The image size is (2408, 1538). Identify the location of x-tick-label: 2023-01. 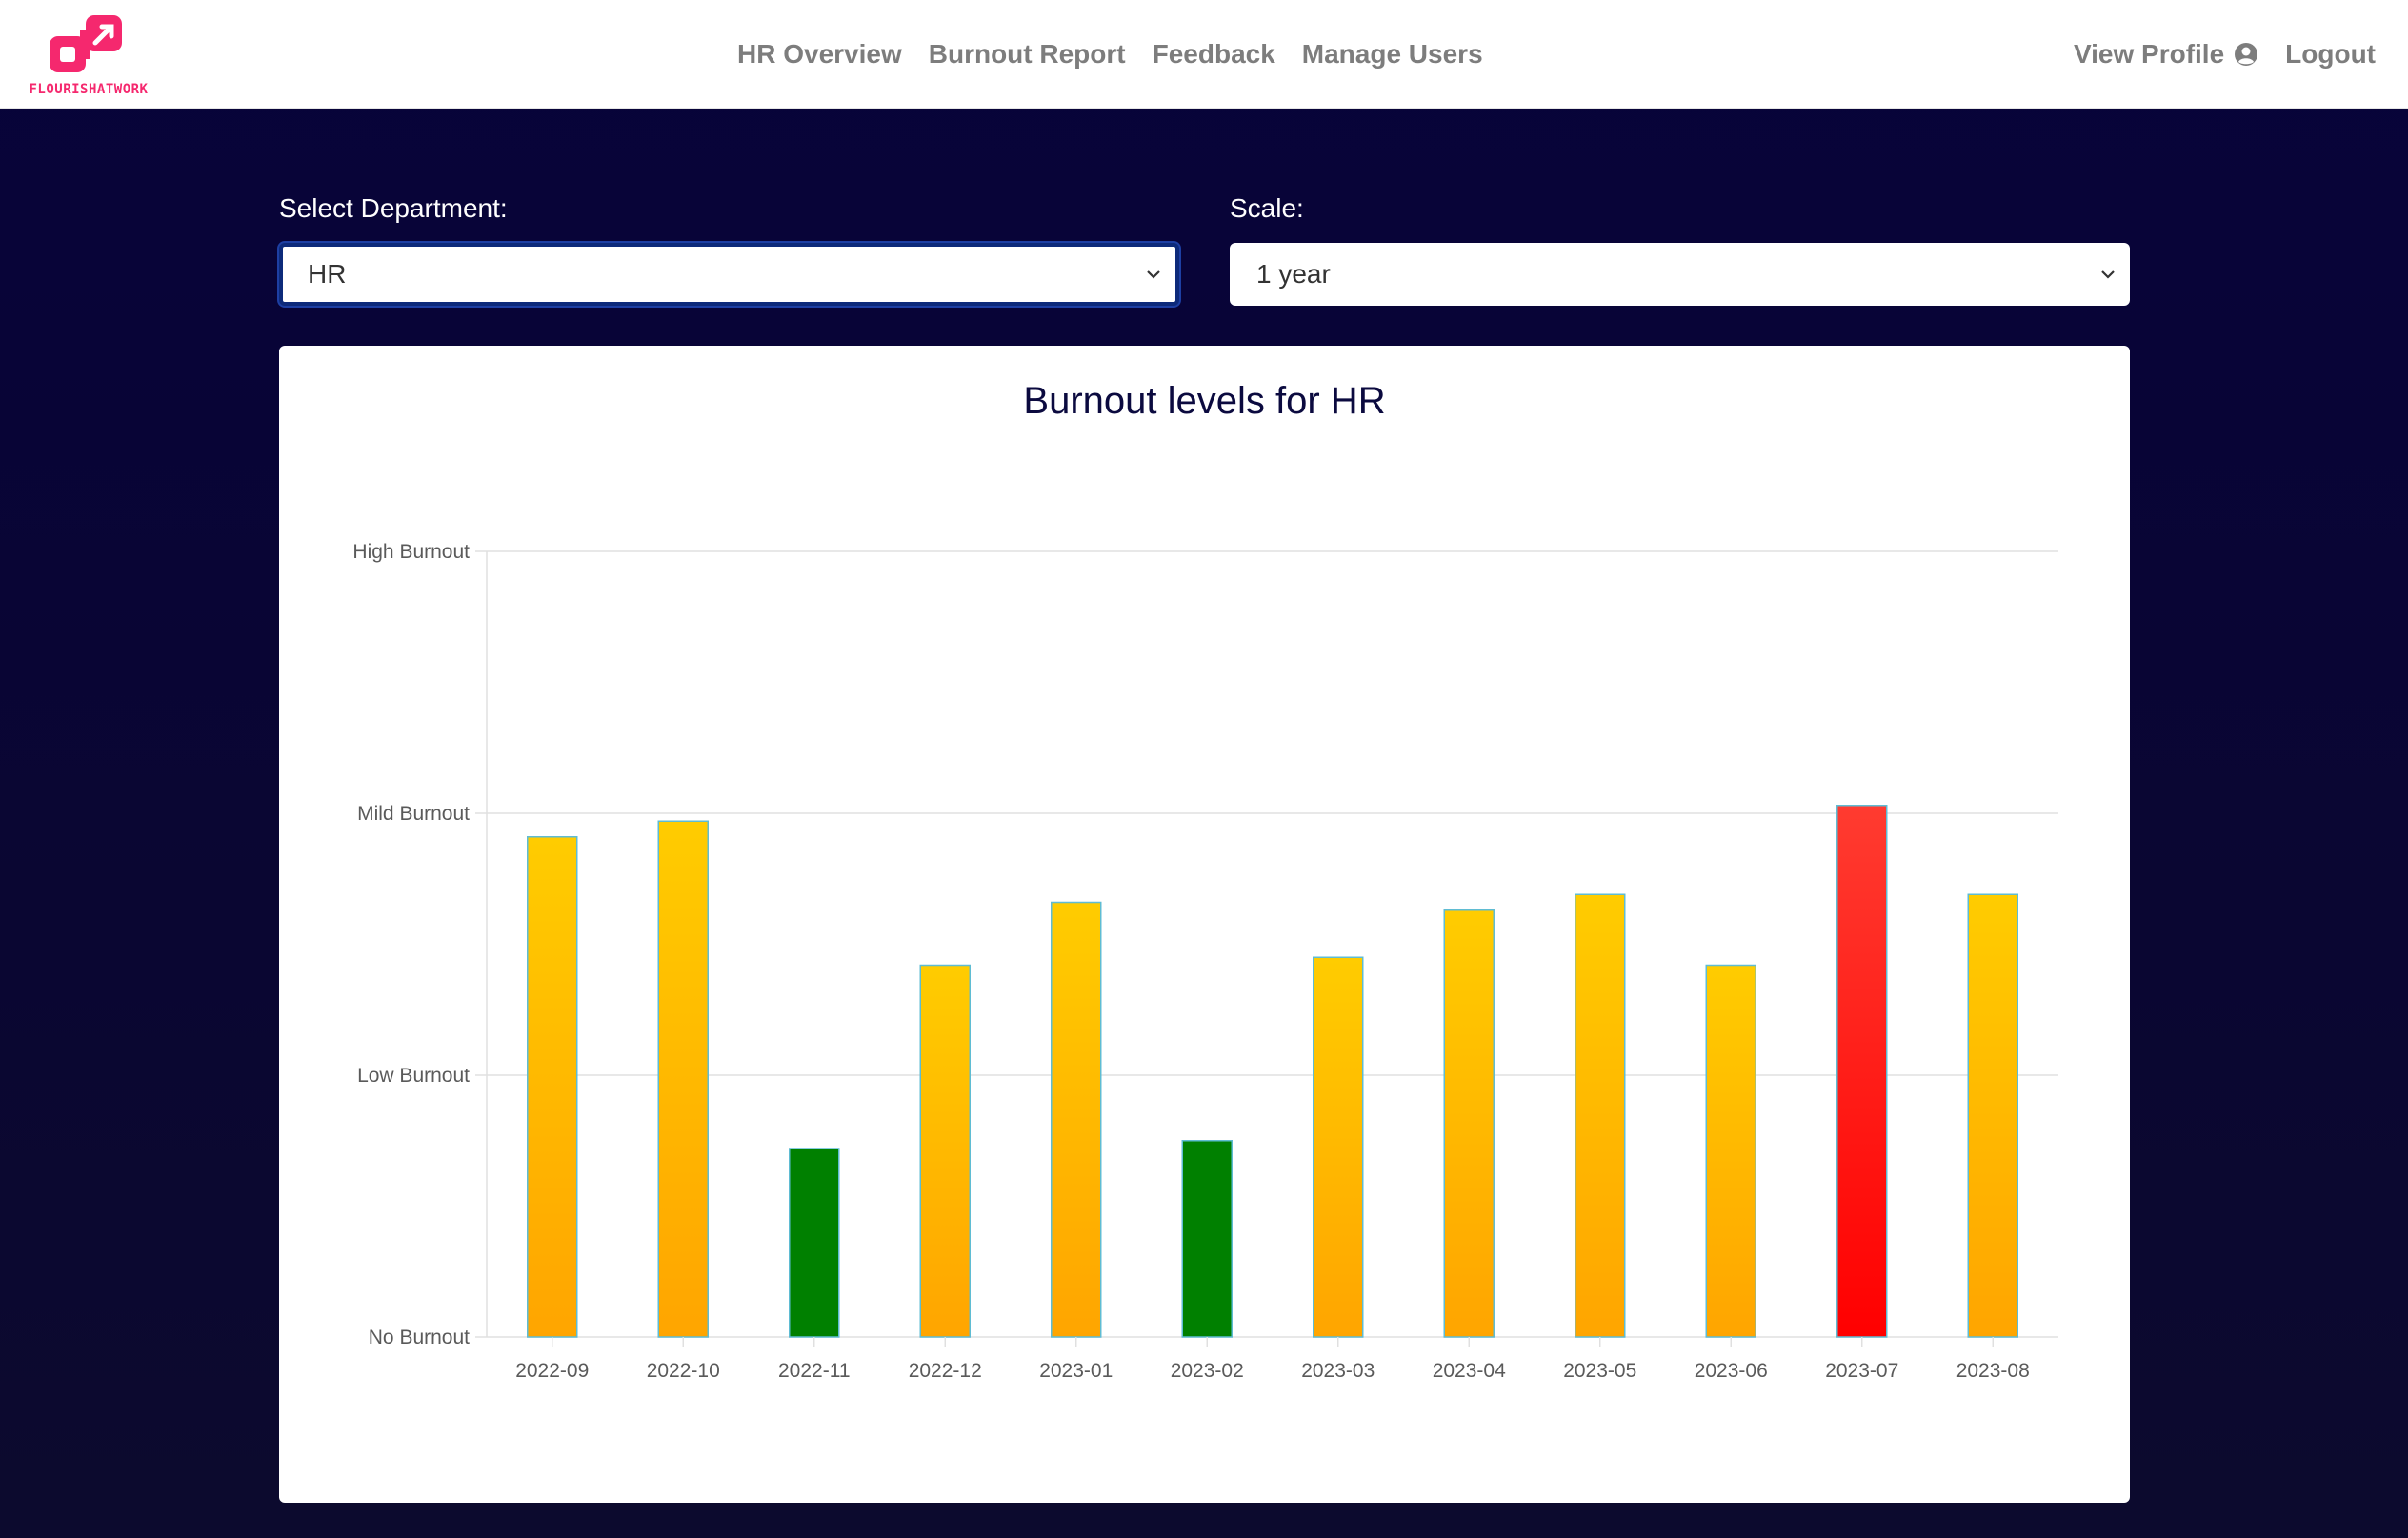
(1076, 1371).